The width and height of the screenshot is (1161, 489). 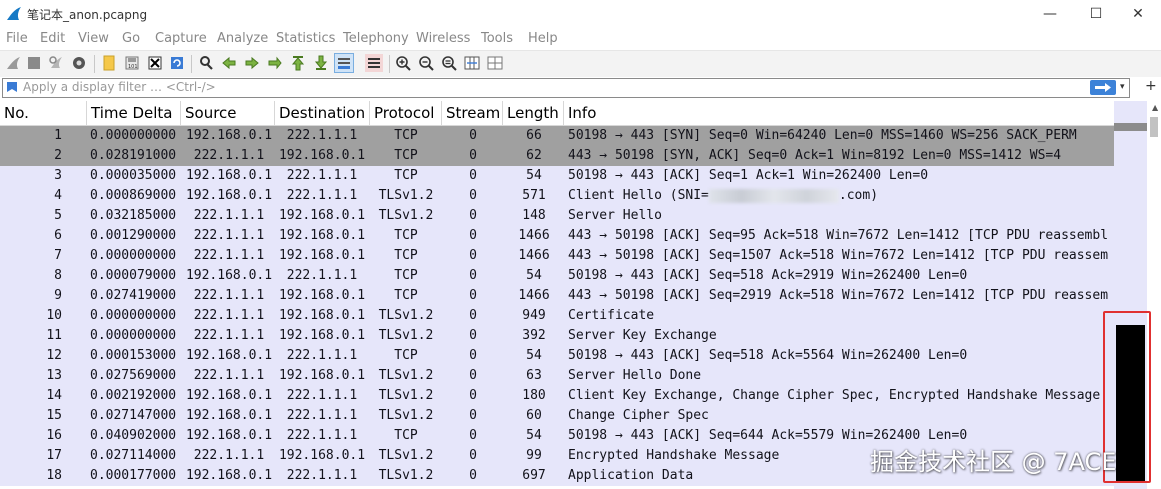 I want to click on go-to-packet-icon, so click(x=275, y=63).